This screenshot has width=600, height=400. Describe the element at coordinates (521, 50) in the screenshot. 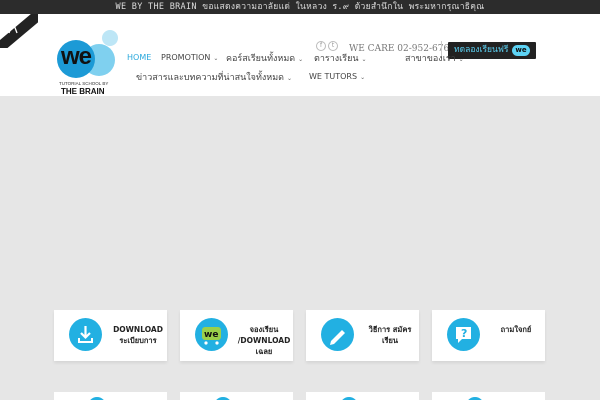

I see `we-badge-icon: we` at that location.